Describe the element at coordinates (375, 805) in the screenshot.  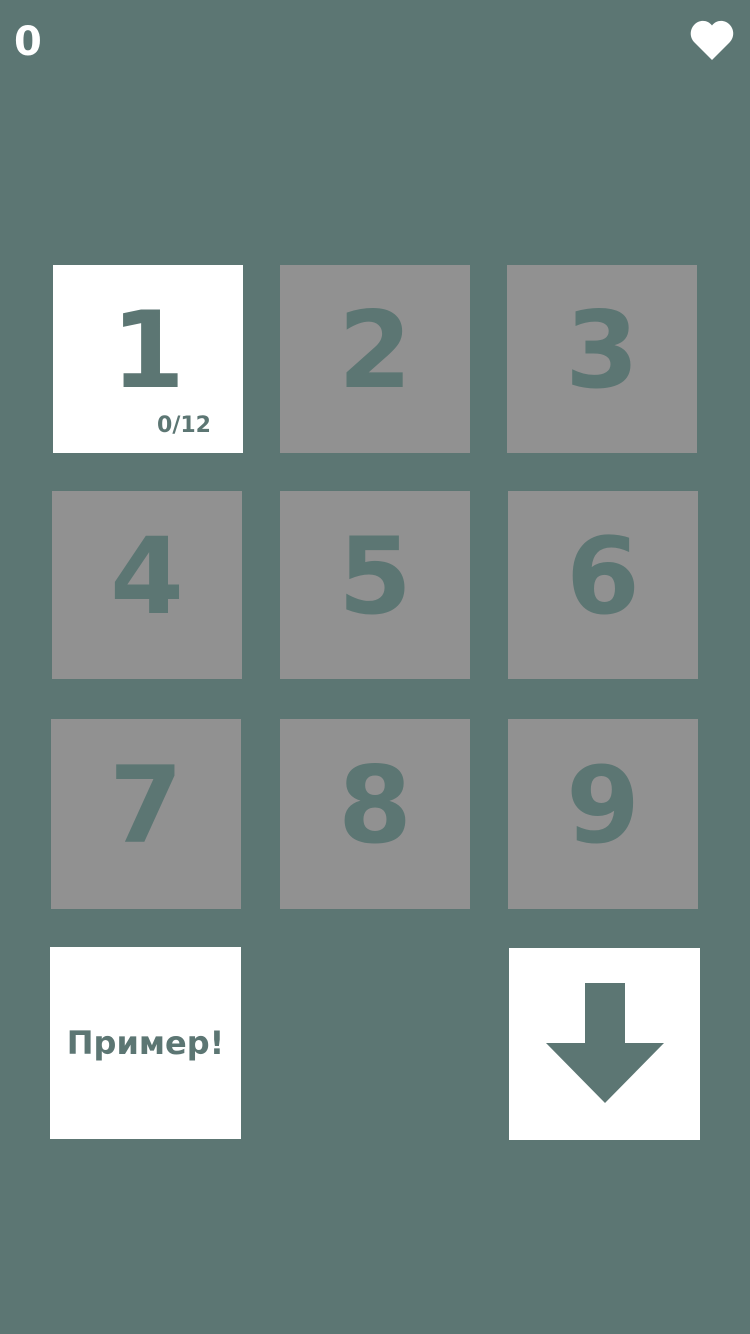
I see `level-number: 8` at that location.